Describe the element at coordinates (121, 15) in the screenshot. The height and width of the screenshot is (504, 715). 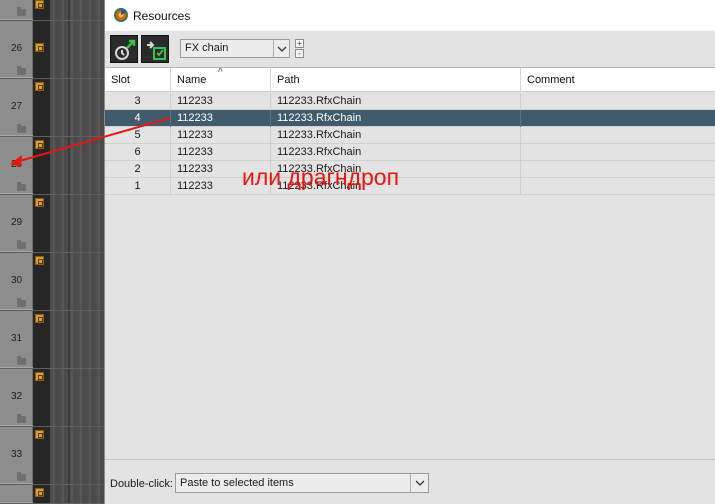
I see `reaper-logo-icon` at that location.